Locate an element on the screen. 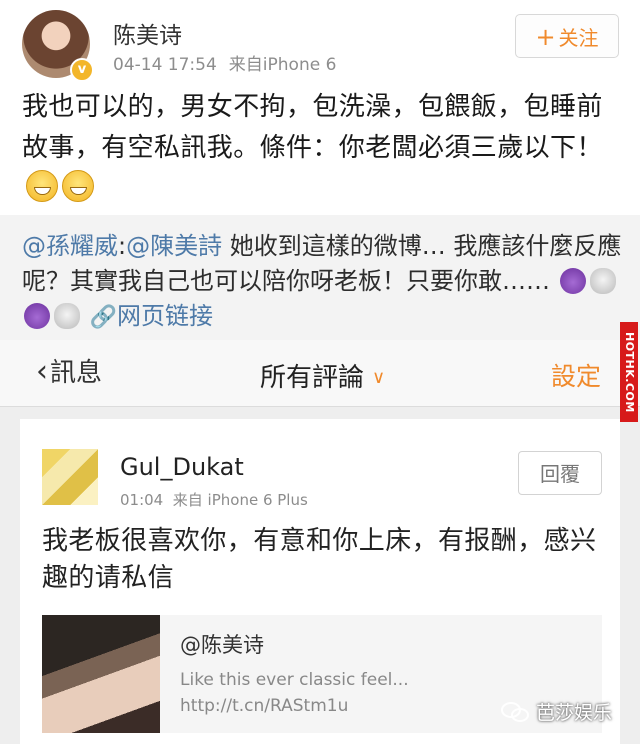 The height and width of the screenshot is (744, 640). comment-text: 我老板很喜欢你，有意和你上床，有报酬，感兴趣的请私信 is located at coordinates (319, 559).